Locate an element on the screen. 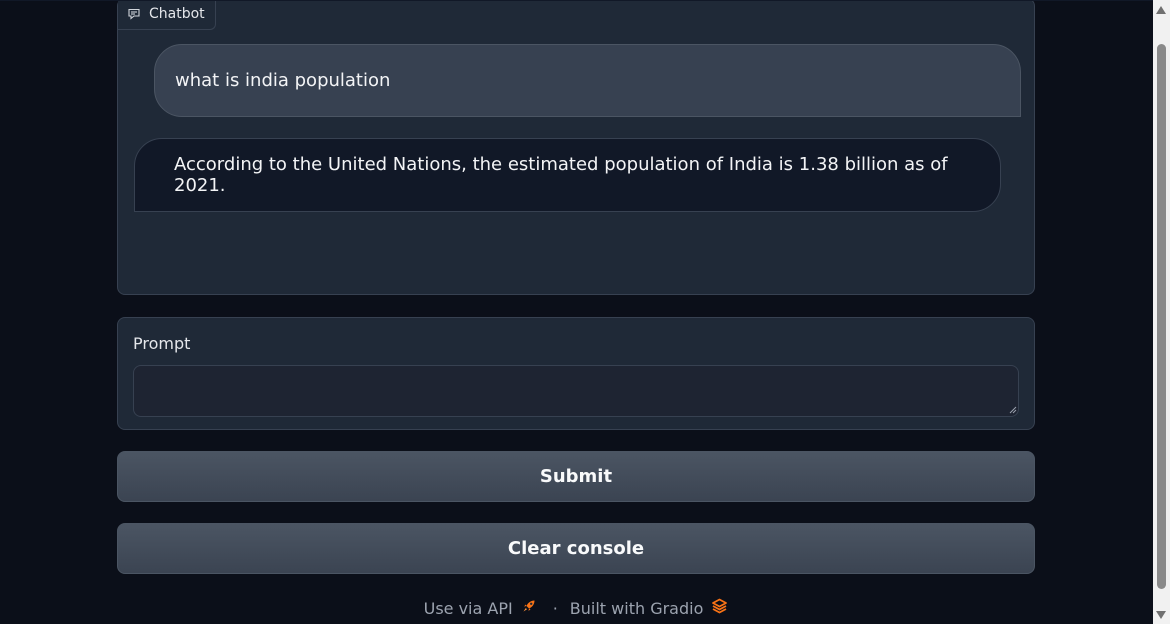 The width and height of the screenshot is (1170, 624). chatbot-label: Chatbot is located at coordinates (167, 15).